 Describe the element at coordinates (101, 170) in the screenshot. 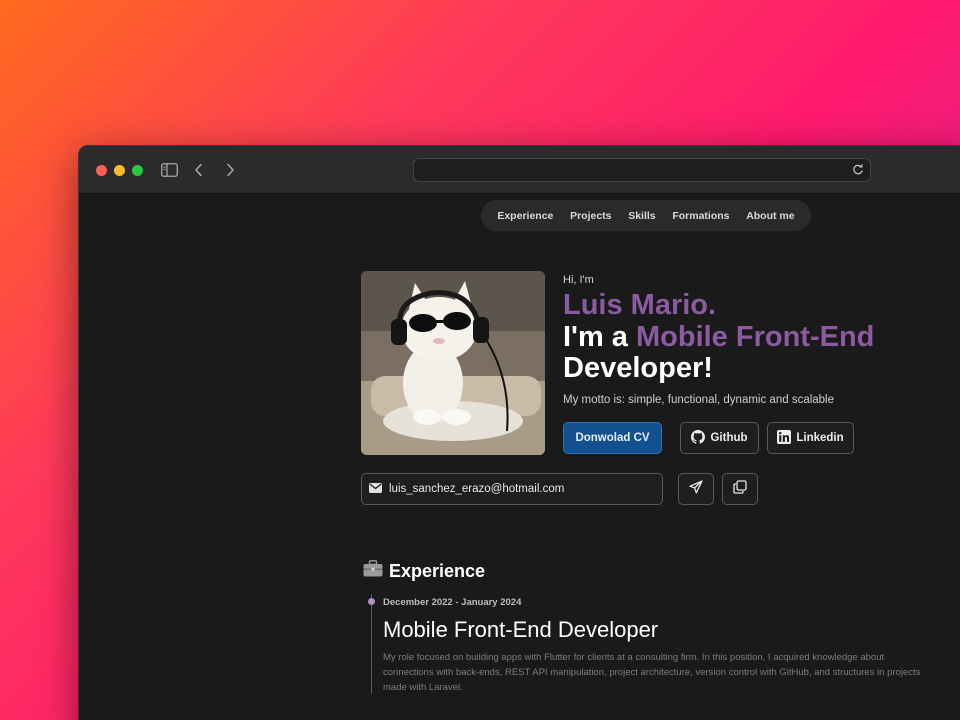

I see `close-window-button` at that location.